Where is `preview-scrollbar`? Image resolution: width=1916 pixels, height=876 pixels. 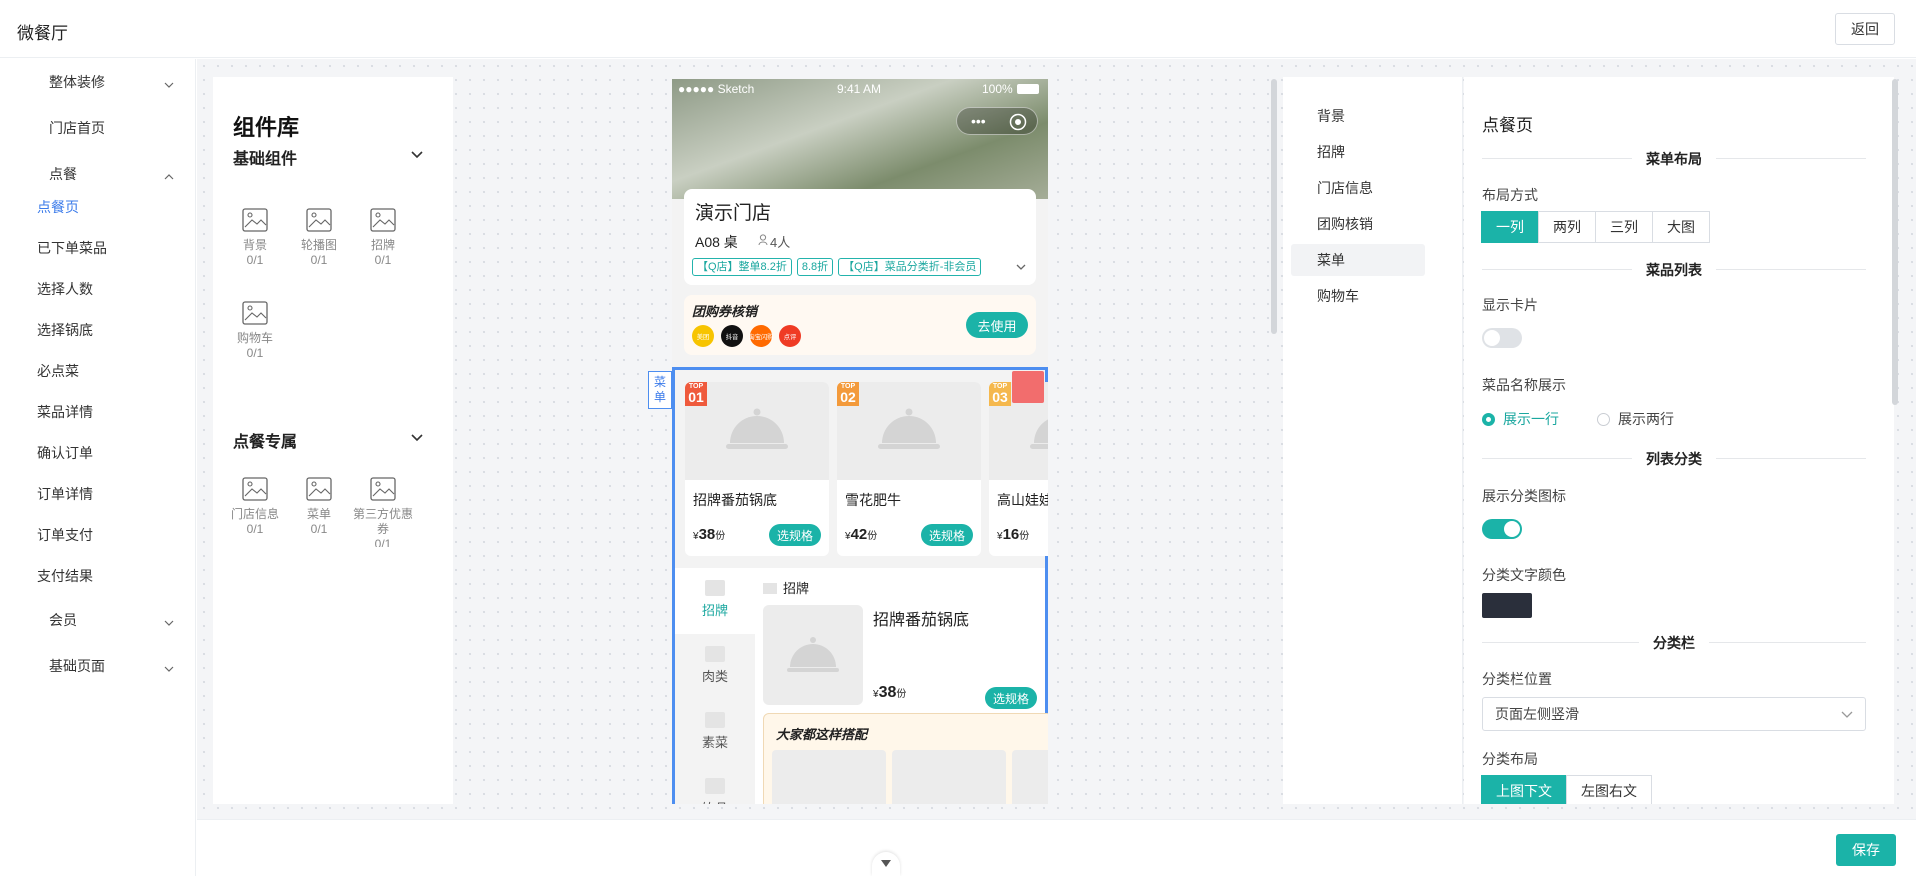 preview-scrollbar is located at coordinates (1274, 206).